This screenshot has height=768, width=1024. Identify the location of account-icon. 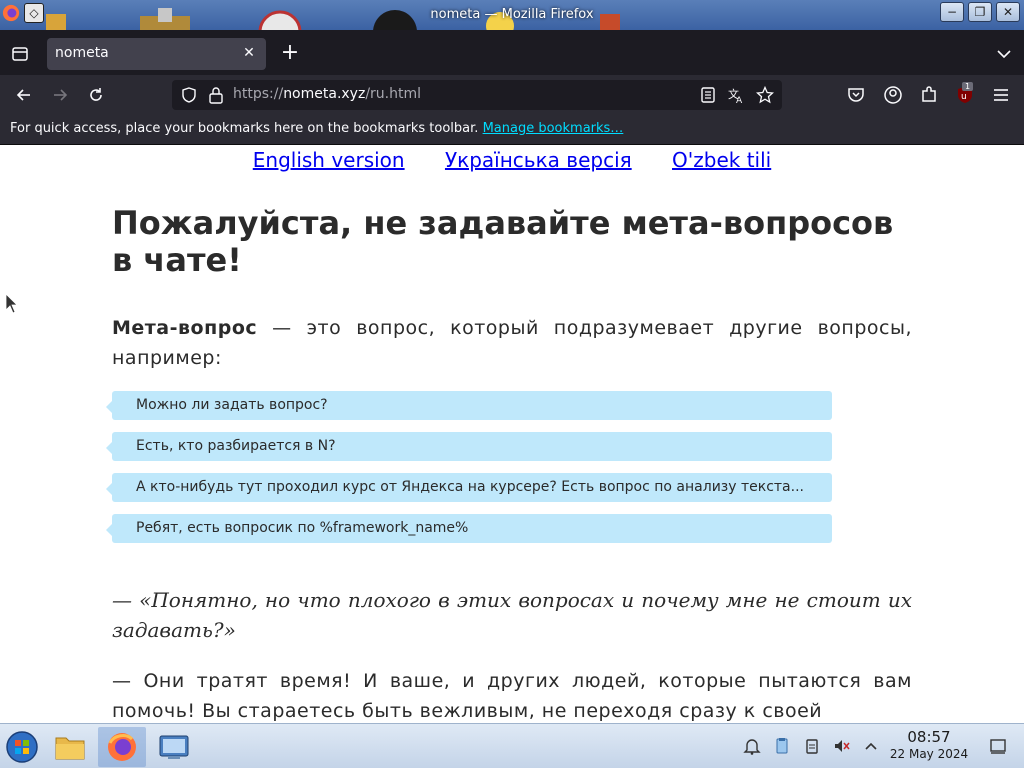
(893, 95).